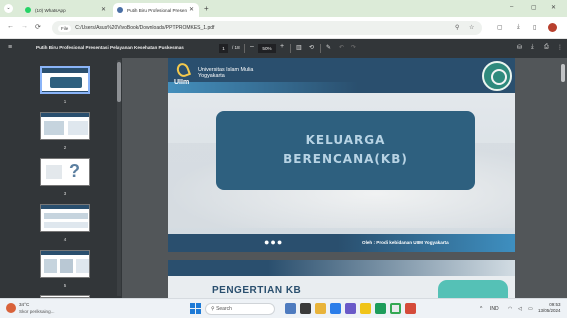  Describe the element at coordinates (299, 47) in the screenshot. I see `fit-page-icon: ▥` at that location.